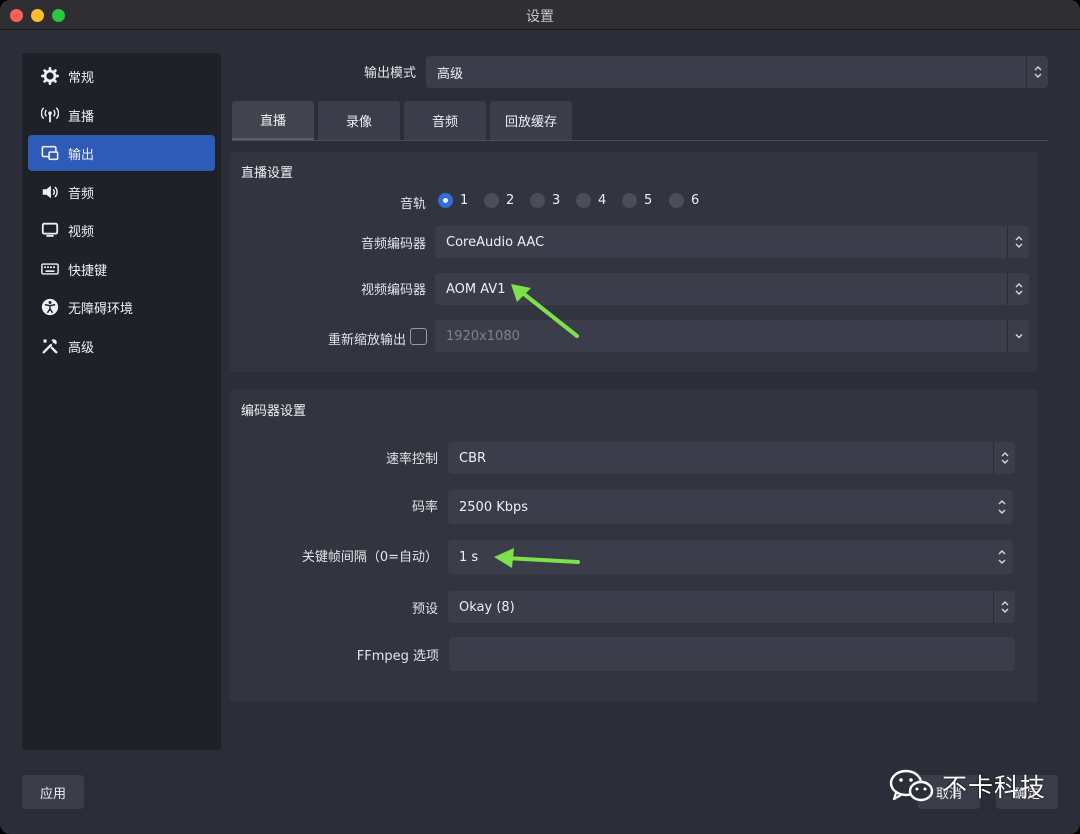 This screenshot has height=834, width=1080. What do you see at coordinates (640, 140) in the screenshot?
I see `tab-divider` at bounding box center [640, 140].